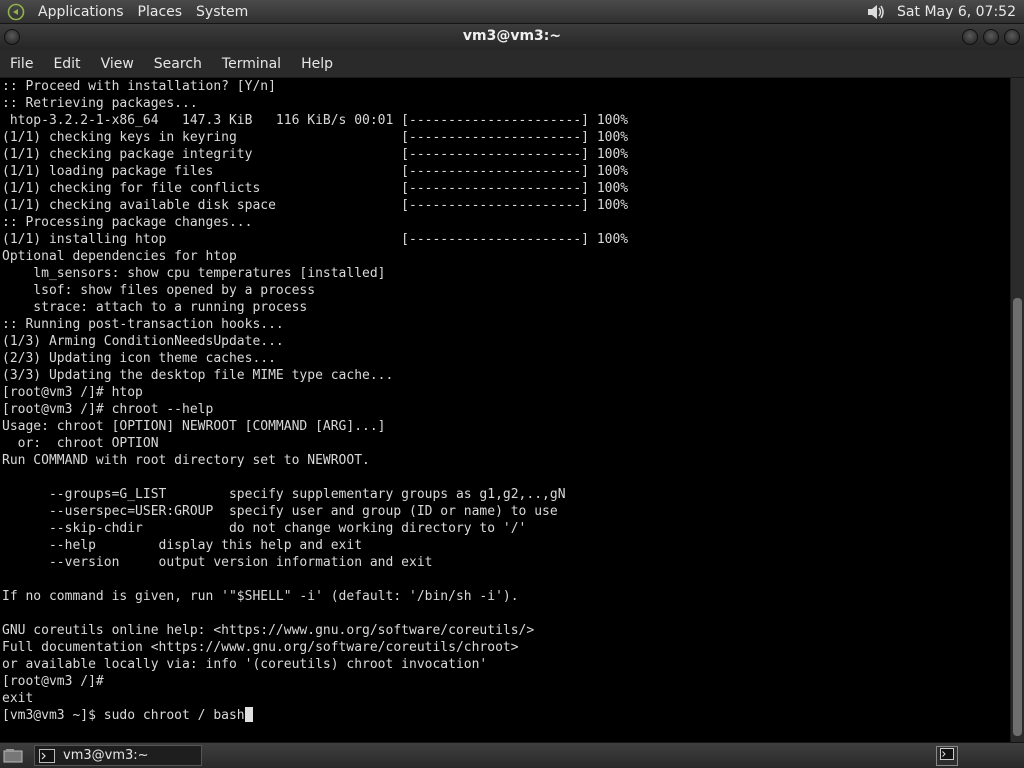  I want to click on terminal-scrollbar, so click(1017, 410).